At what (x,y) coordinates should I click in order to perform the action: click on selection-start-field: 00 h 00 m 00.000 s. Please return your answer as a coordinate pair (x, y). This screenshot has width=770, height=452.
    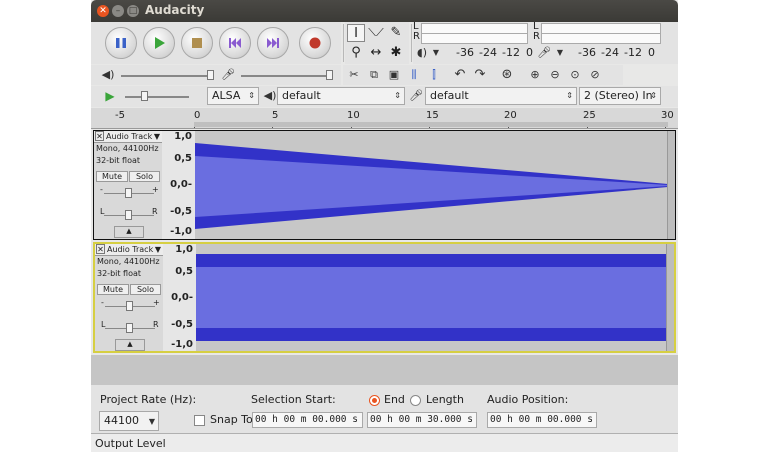
    Looking at the image, I should click on (307, 420).